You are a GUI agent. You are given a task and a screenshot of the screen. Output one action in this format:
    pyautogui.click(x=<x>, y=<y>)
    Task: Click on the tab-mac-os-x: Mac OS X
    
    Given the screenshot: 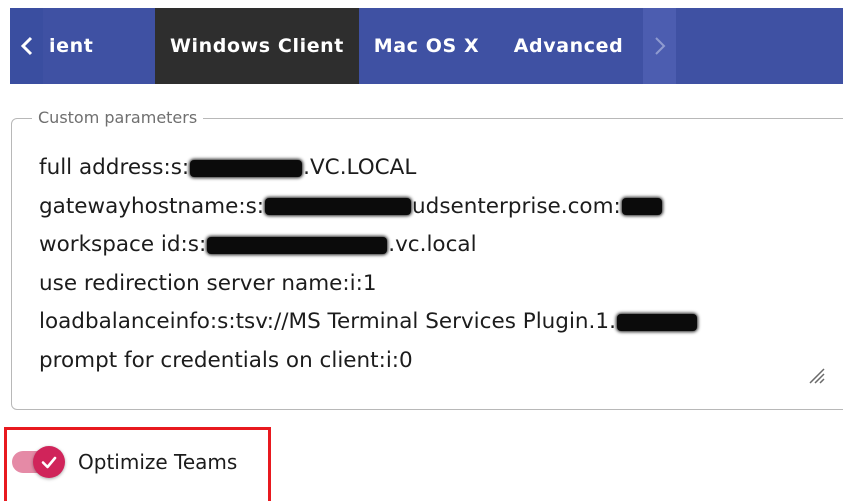 What is the action you would take?
    pyautogui.click(x=426, y=46)
    